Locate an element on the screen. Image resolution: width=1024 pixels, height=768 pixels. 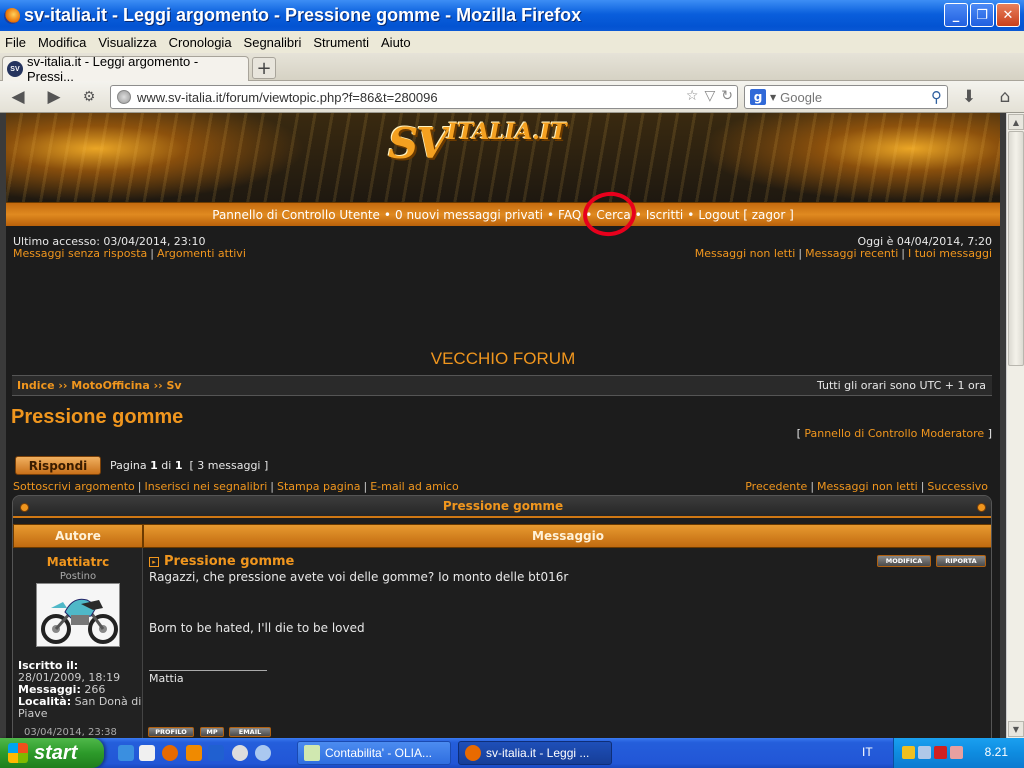
search-bar: g ▼ ⚲ is located at coordinates (846, 97).